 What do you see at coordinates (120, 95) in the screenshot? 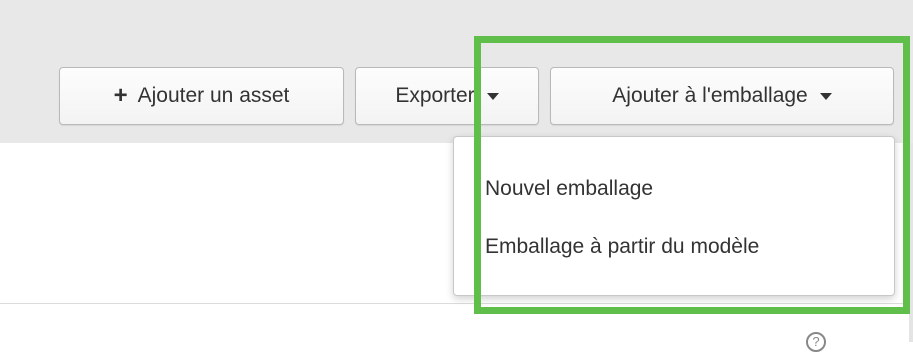
I see `plus-icon: +` at bounding box center [120, 95].